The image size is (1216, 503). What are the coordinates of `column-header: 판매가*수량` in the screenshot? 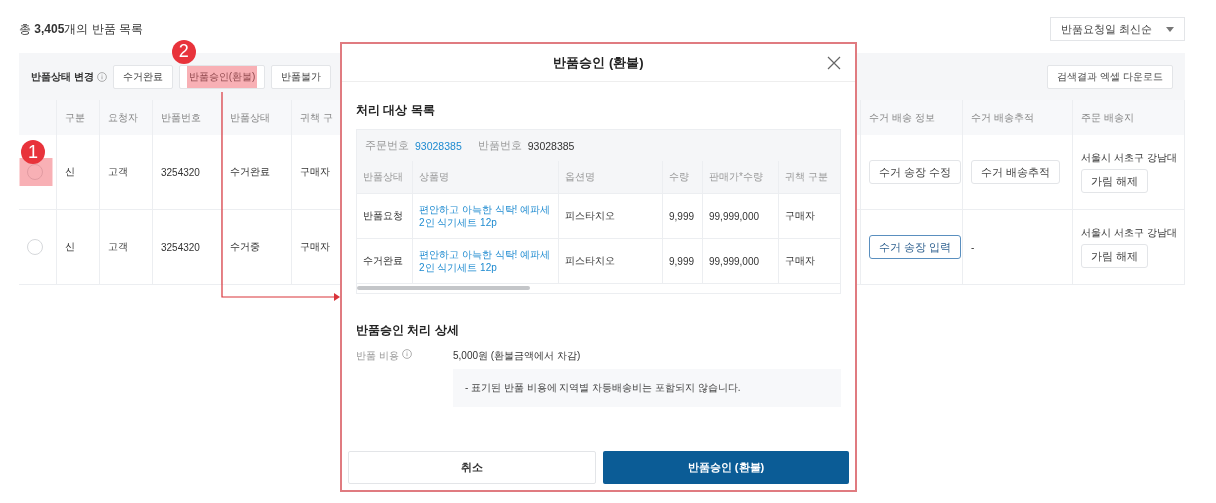 It's located at (741, 177).